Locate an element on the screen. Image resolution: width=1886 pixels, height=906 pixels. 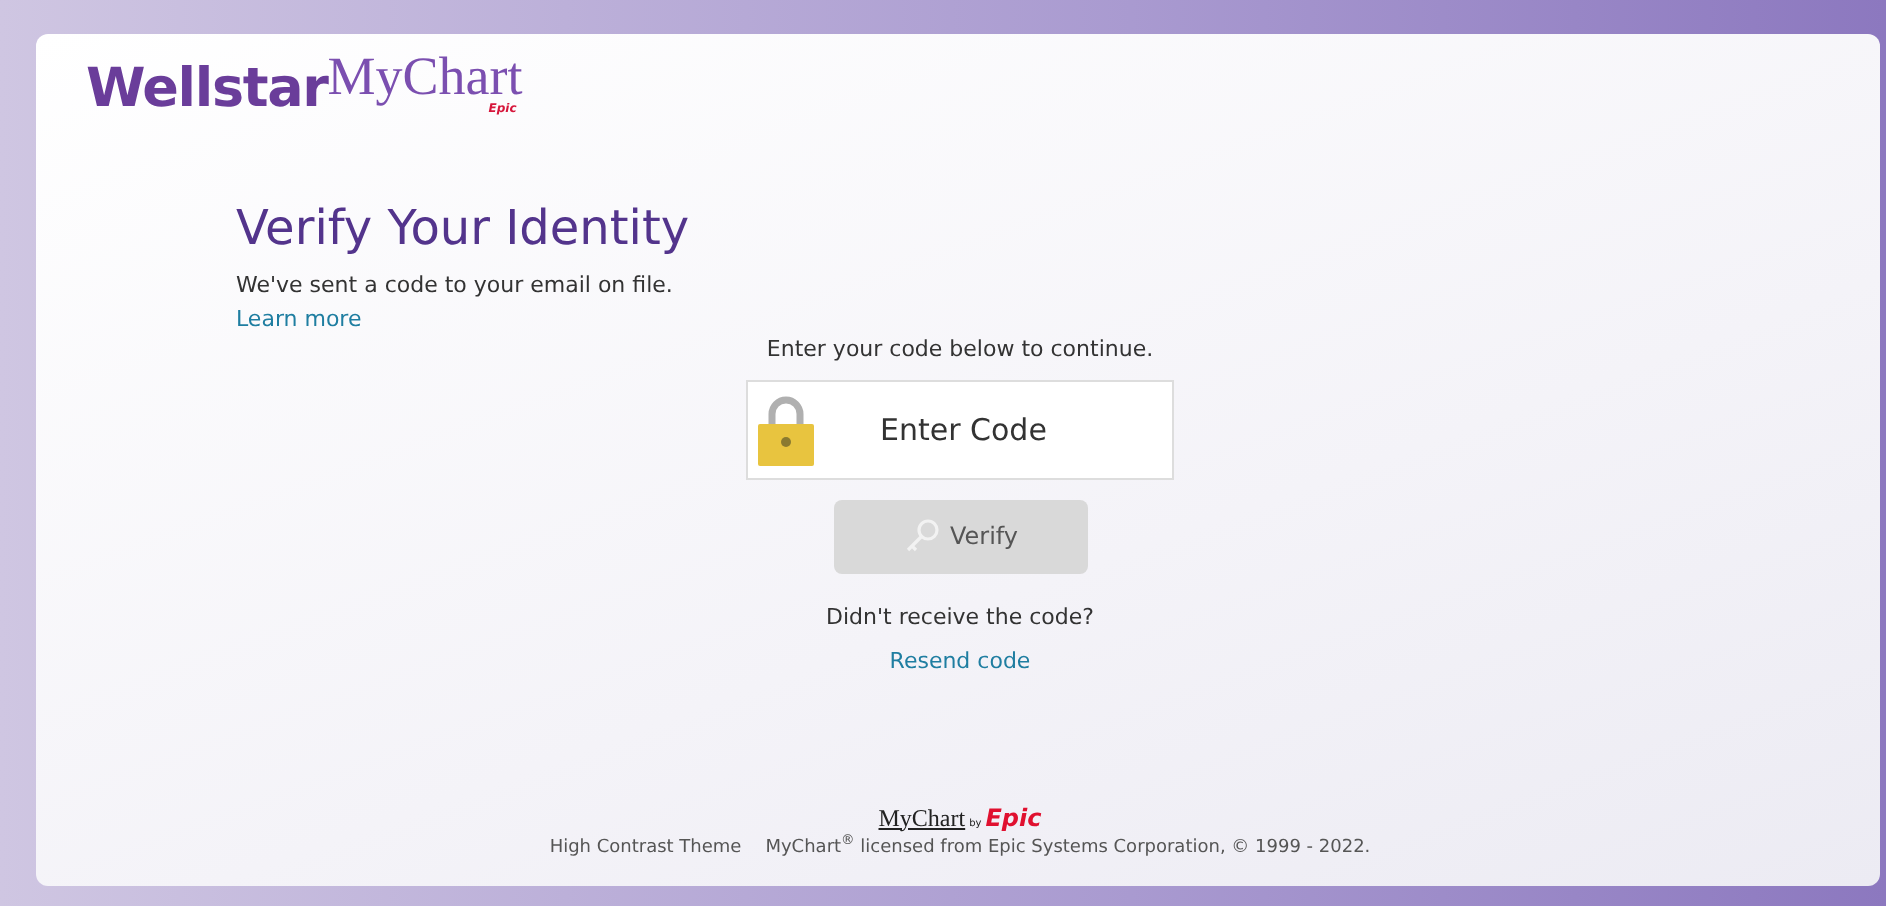
page-heading: Verify Your Identity is located at coordinates (464, 228).